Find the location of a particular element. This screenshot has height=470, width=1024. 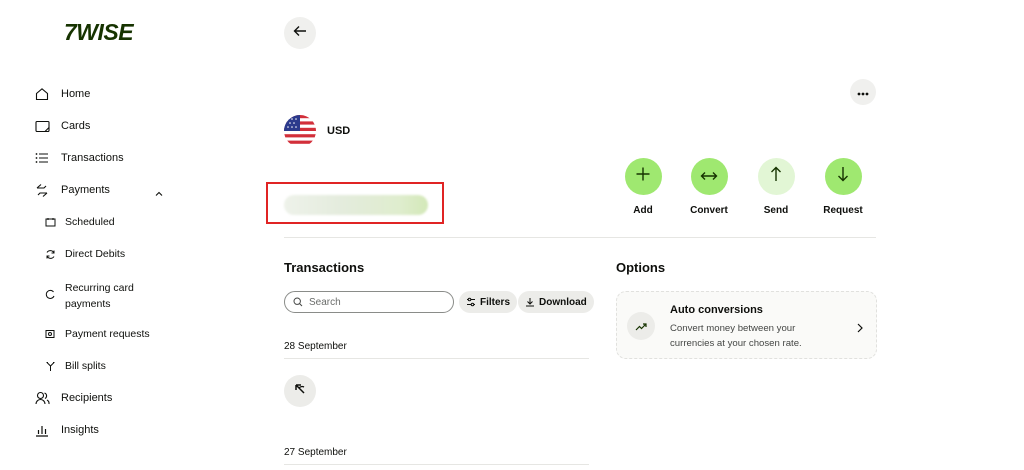

sidebar-item-cards: Cards is located at coordinates (62, 126).